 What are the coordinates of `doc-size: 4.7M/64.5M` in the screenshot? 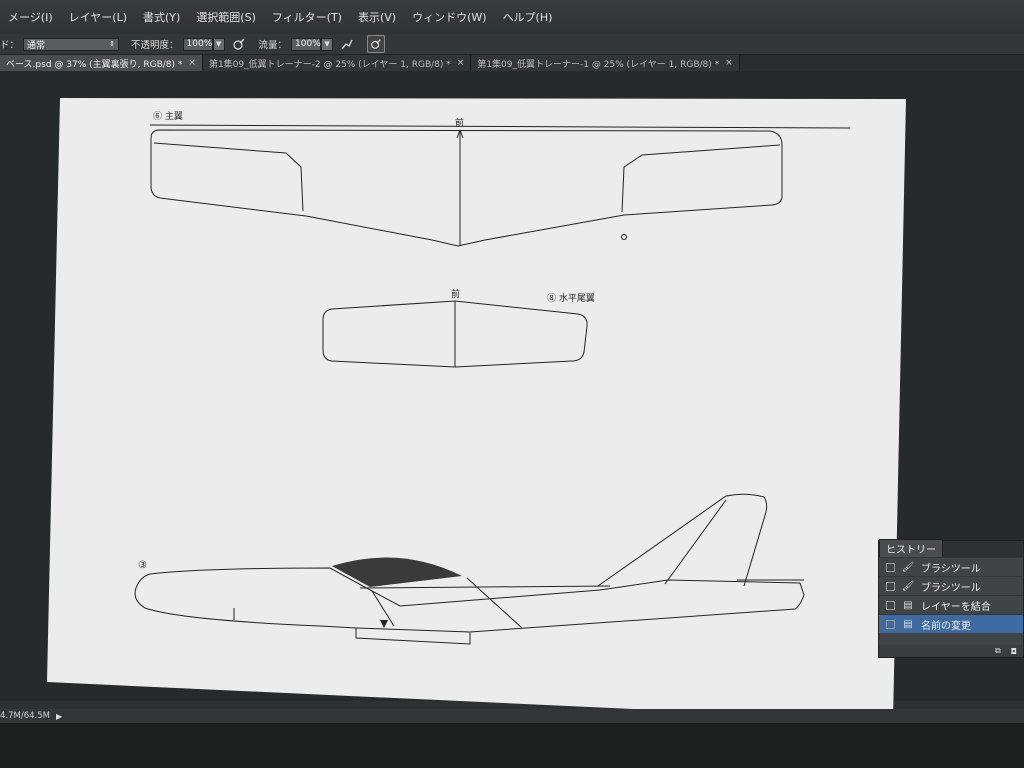 It's located at (25, 716).